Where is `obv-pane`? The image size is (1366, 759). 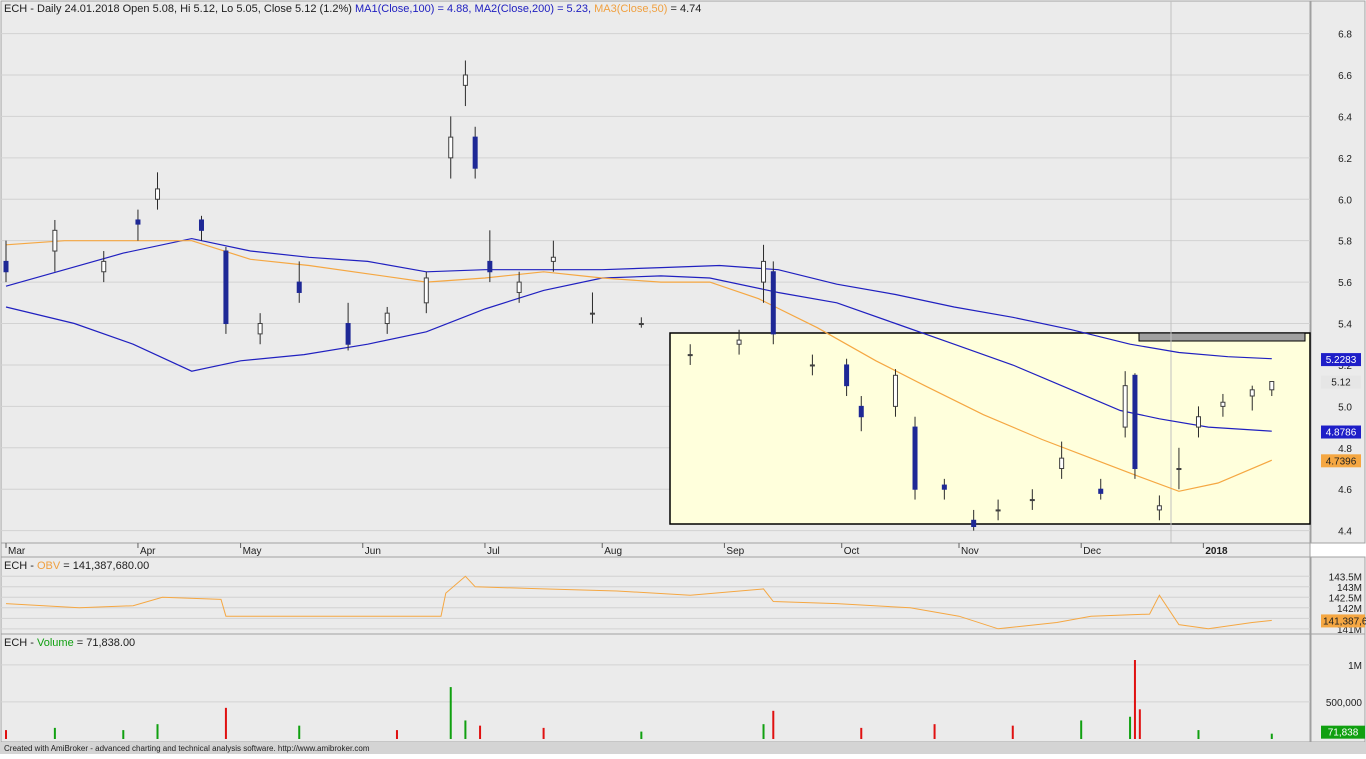 obv-pane is located at coordinates (655, 595).